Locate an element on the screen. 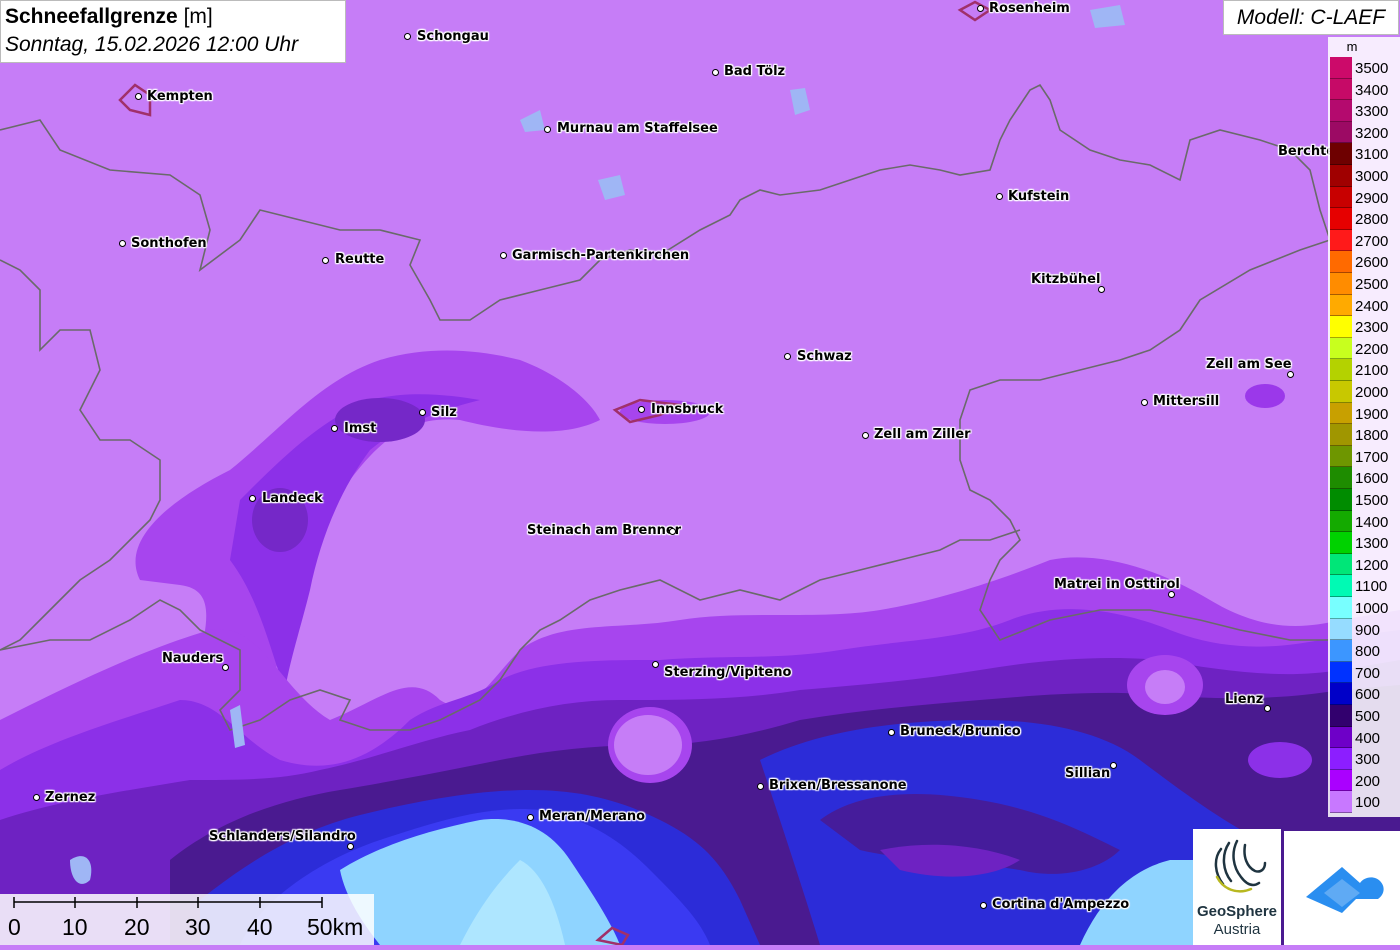 This screenshot has height=950, width=1400. scale-label: 50km is located at coordinates (335, 927).